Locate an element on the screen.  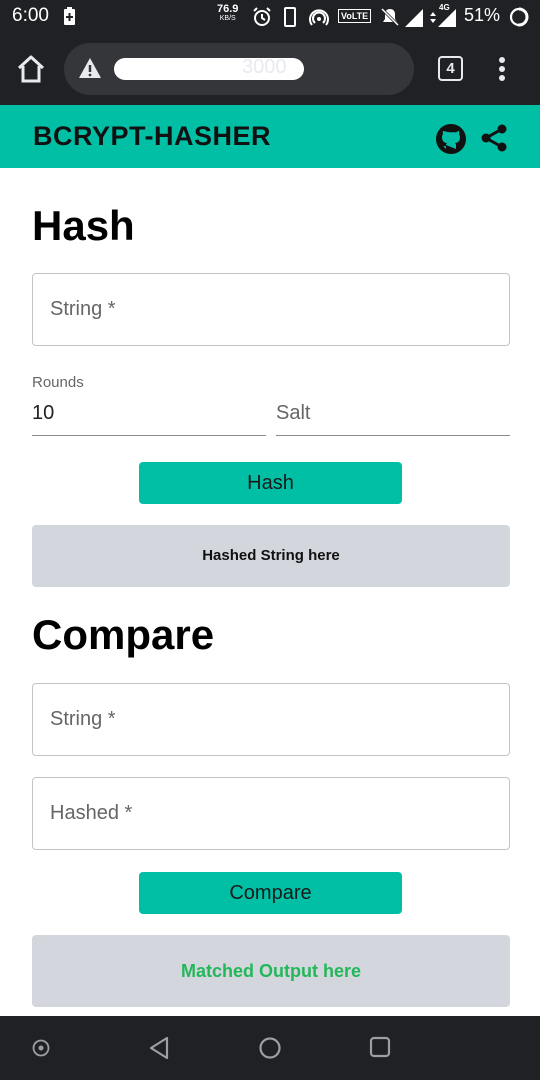
network-speed: 76.9 KB/S is located at coordinates (228, 13).